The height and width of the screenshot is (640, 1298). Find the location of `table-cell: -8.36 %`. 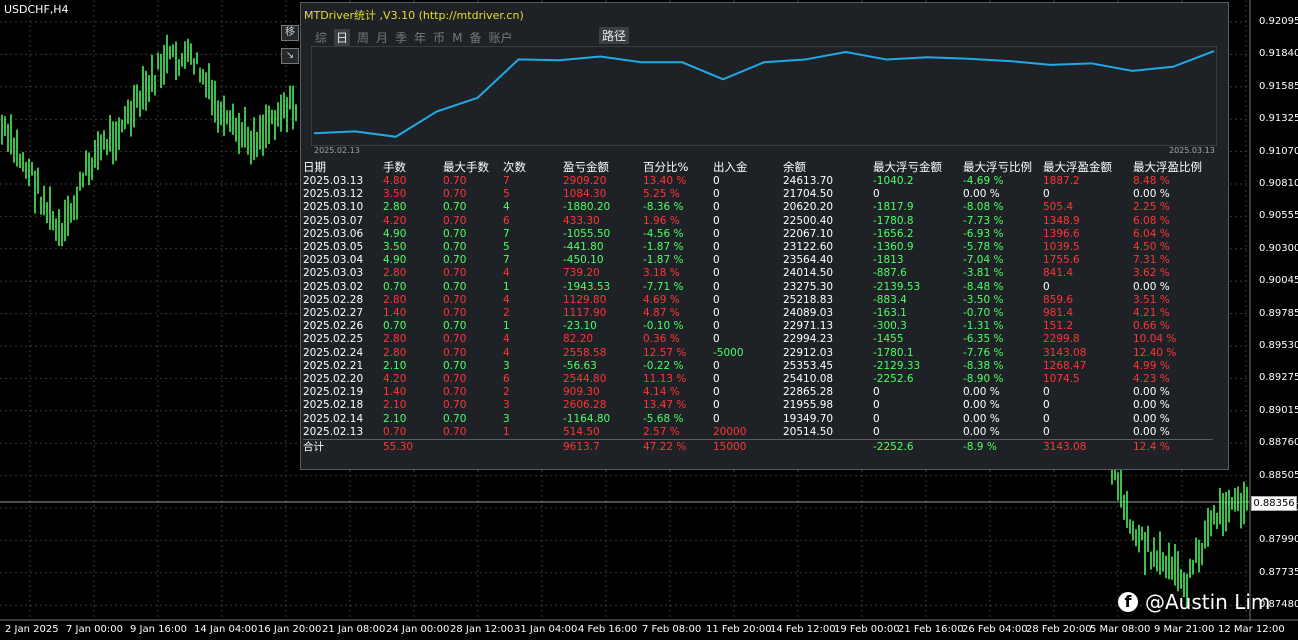

table-cell: -8.36 % is located at coordinates (663, 207).